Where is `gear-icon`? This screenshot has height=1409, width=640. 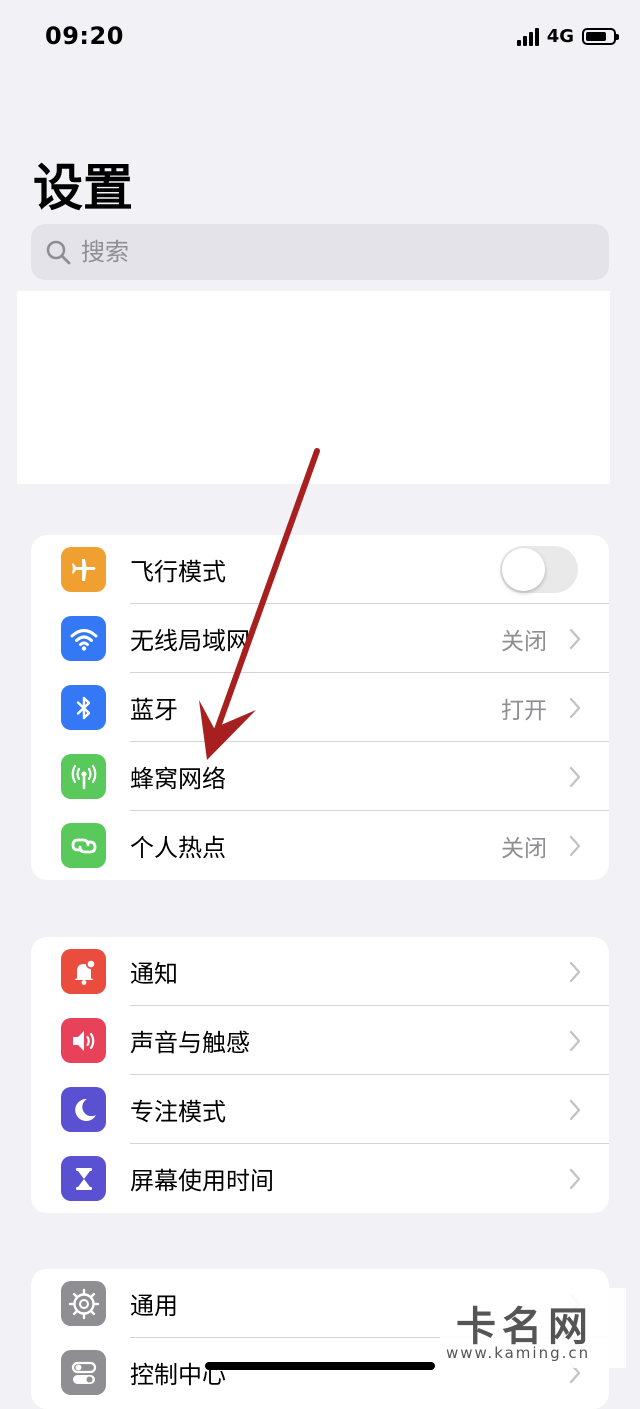
gear-icon is located at coordinates (83, 1303).